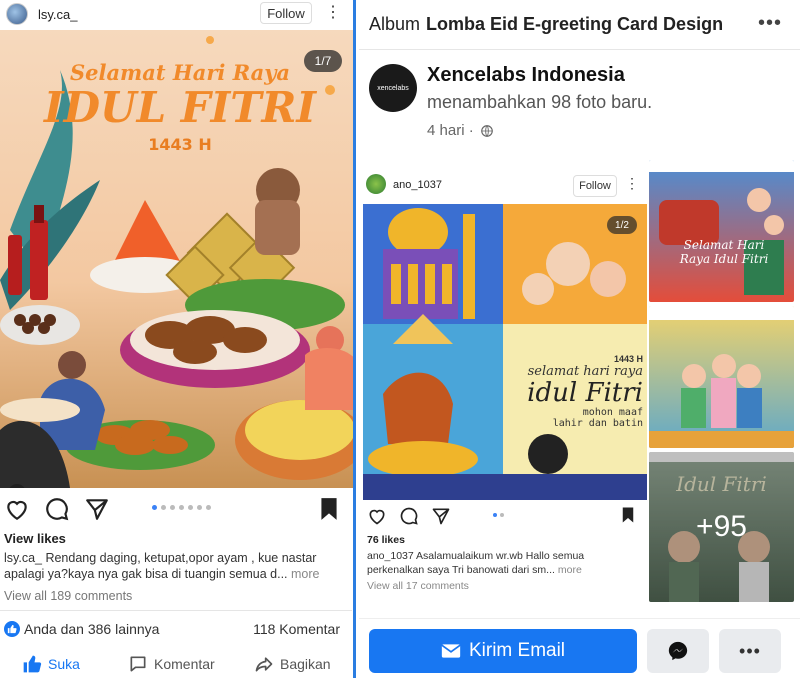 The height and width of the screenshot is (678, 800). I want to click on view-likes-link: View likes, so click(35, 538).